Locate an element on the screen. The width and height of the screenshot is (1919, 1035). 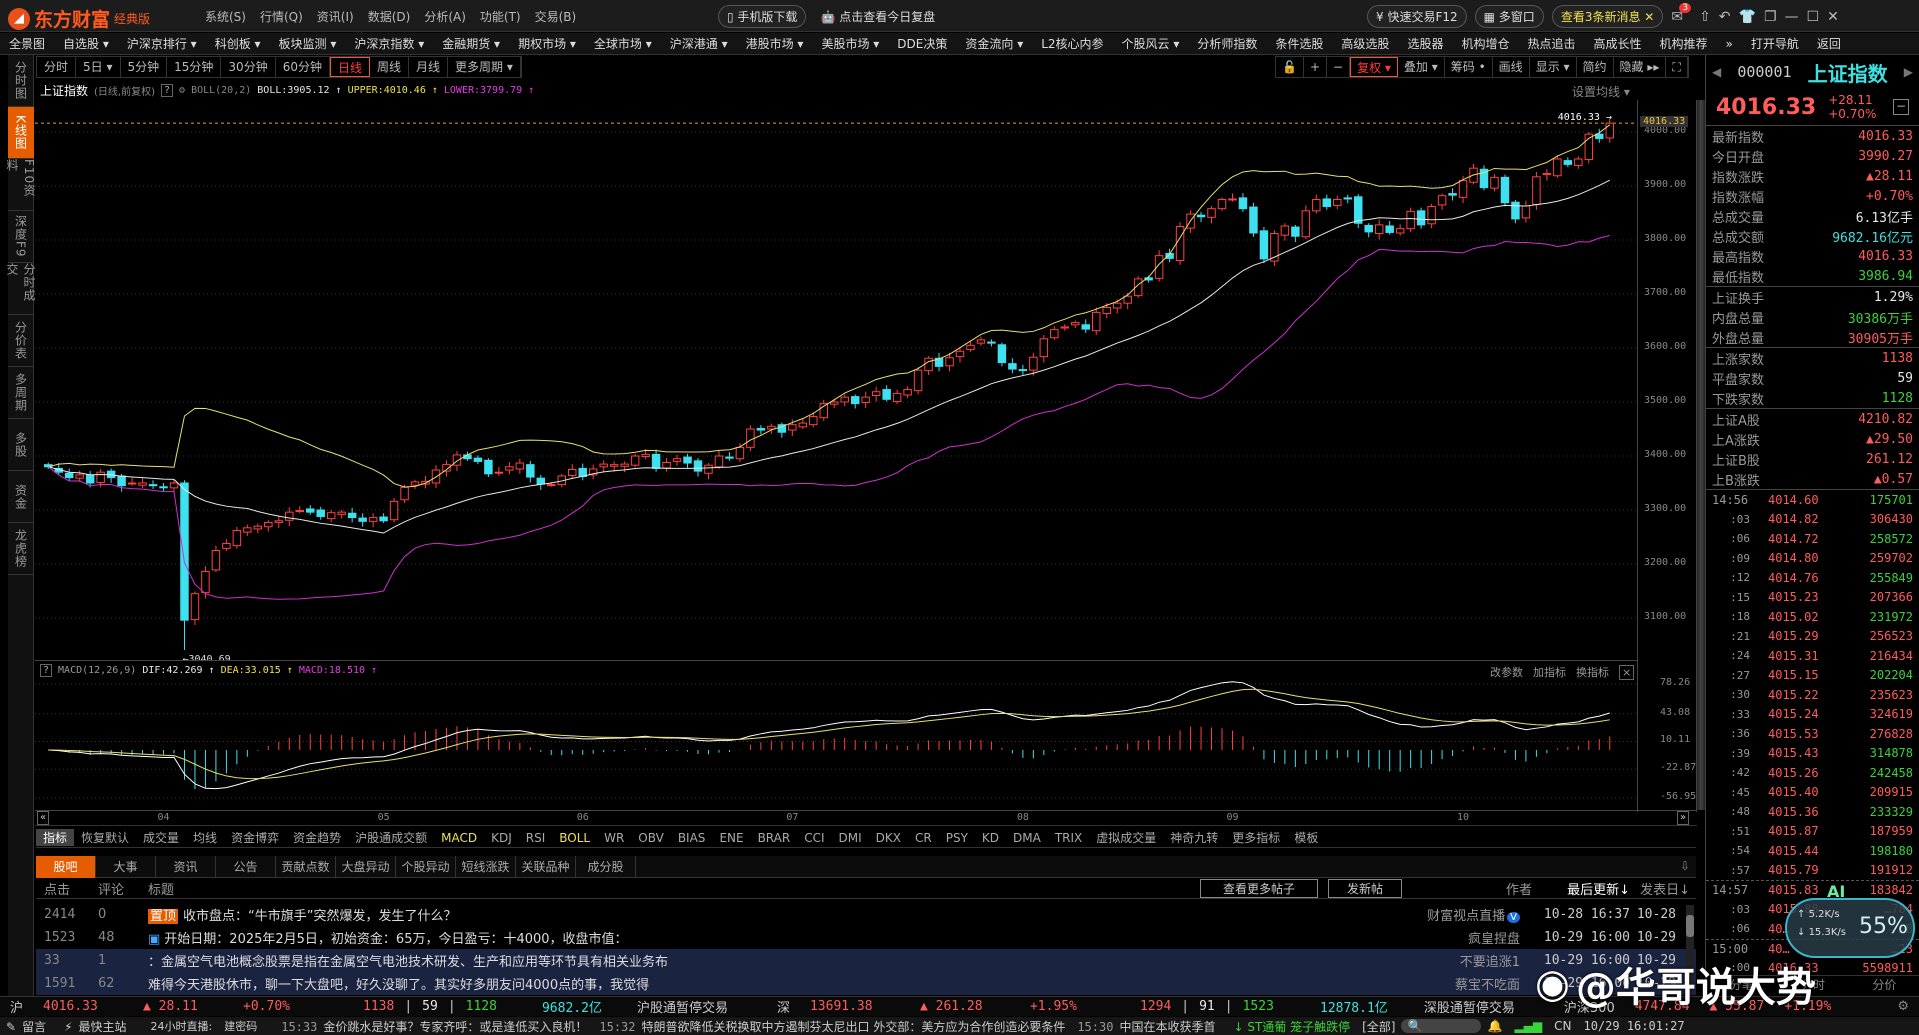
news-tab: 贡献点数 is located at coordinates (306, 866).